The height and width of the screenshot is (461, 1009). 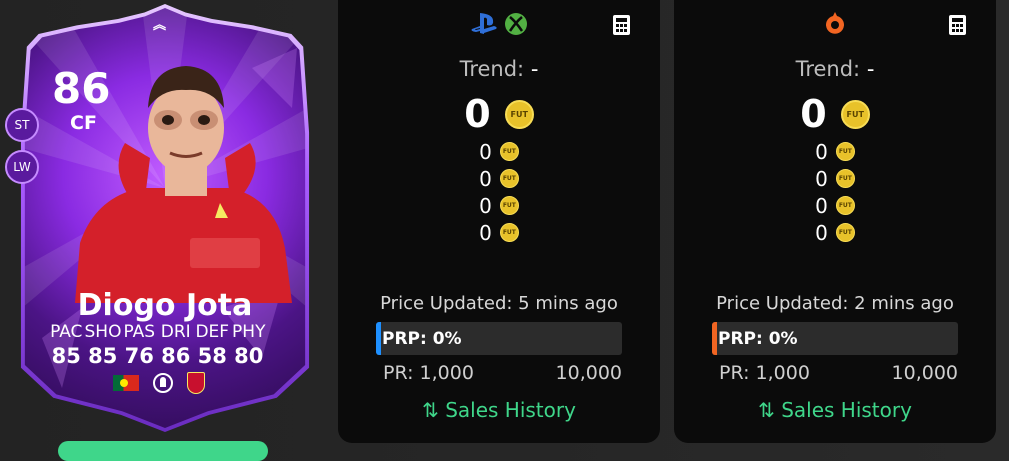 I want to click on stat-label: PHY, so click(x=249, y=332).